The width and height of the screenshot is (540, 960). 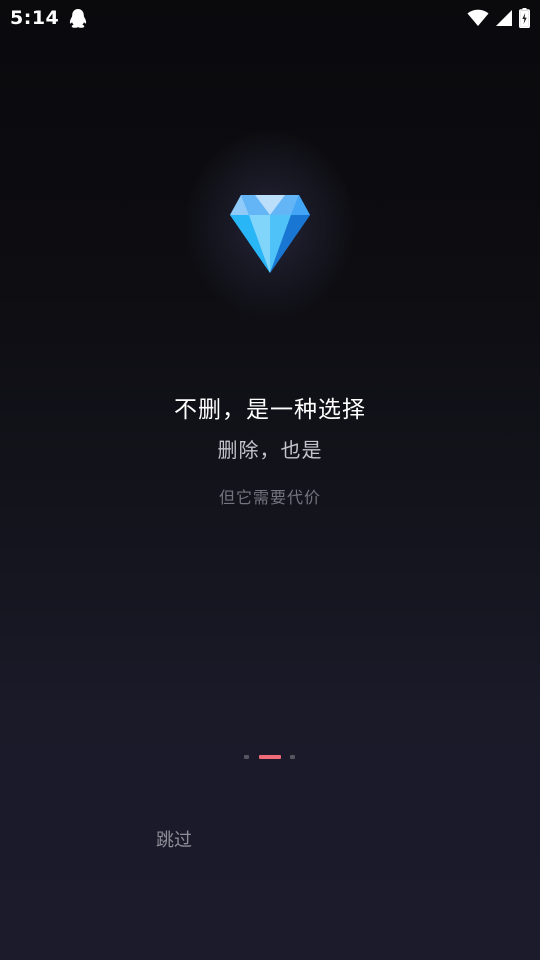 I want to click on status-time: 5:14, so click(x=35, y=18).